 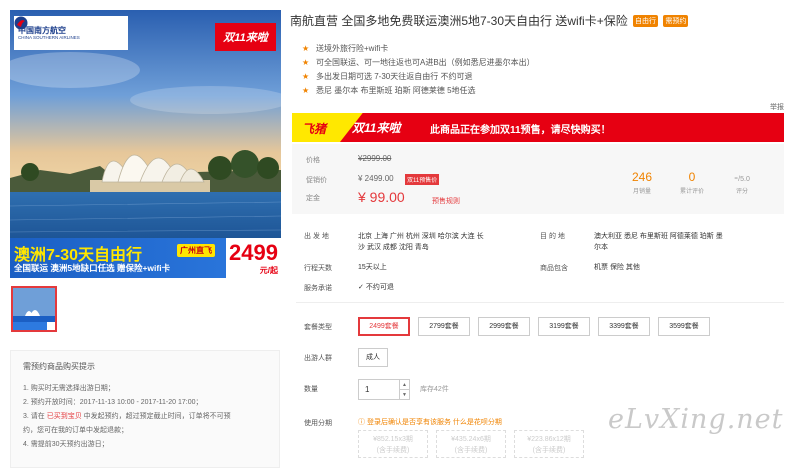 I want to click on installment-note: 登录后确认是否享有该服务, so click(x=408, y=422).